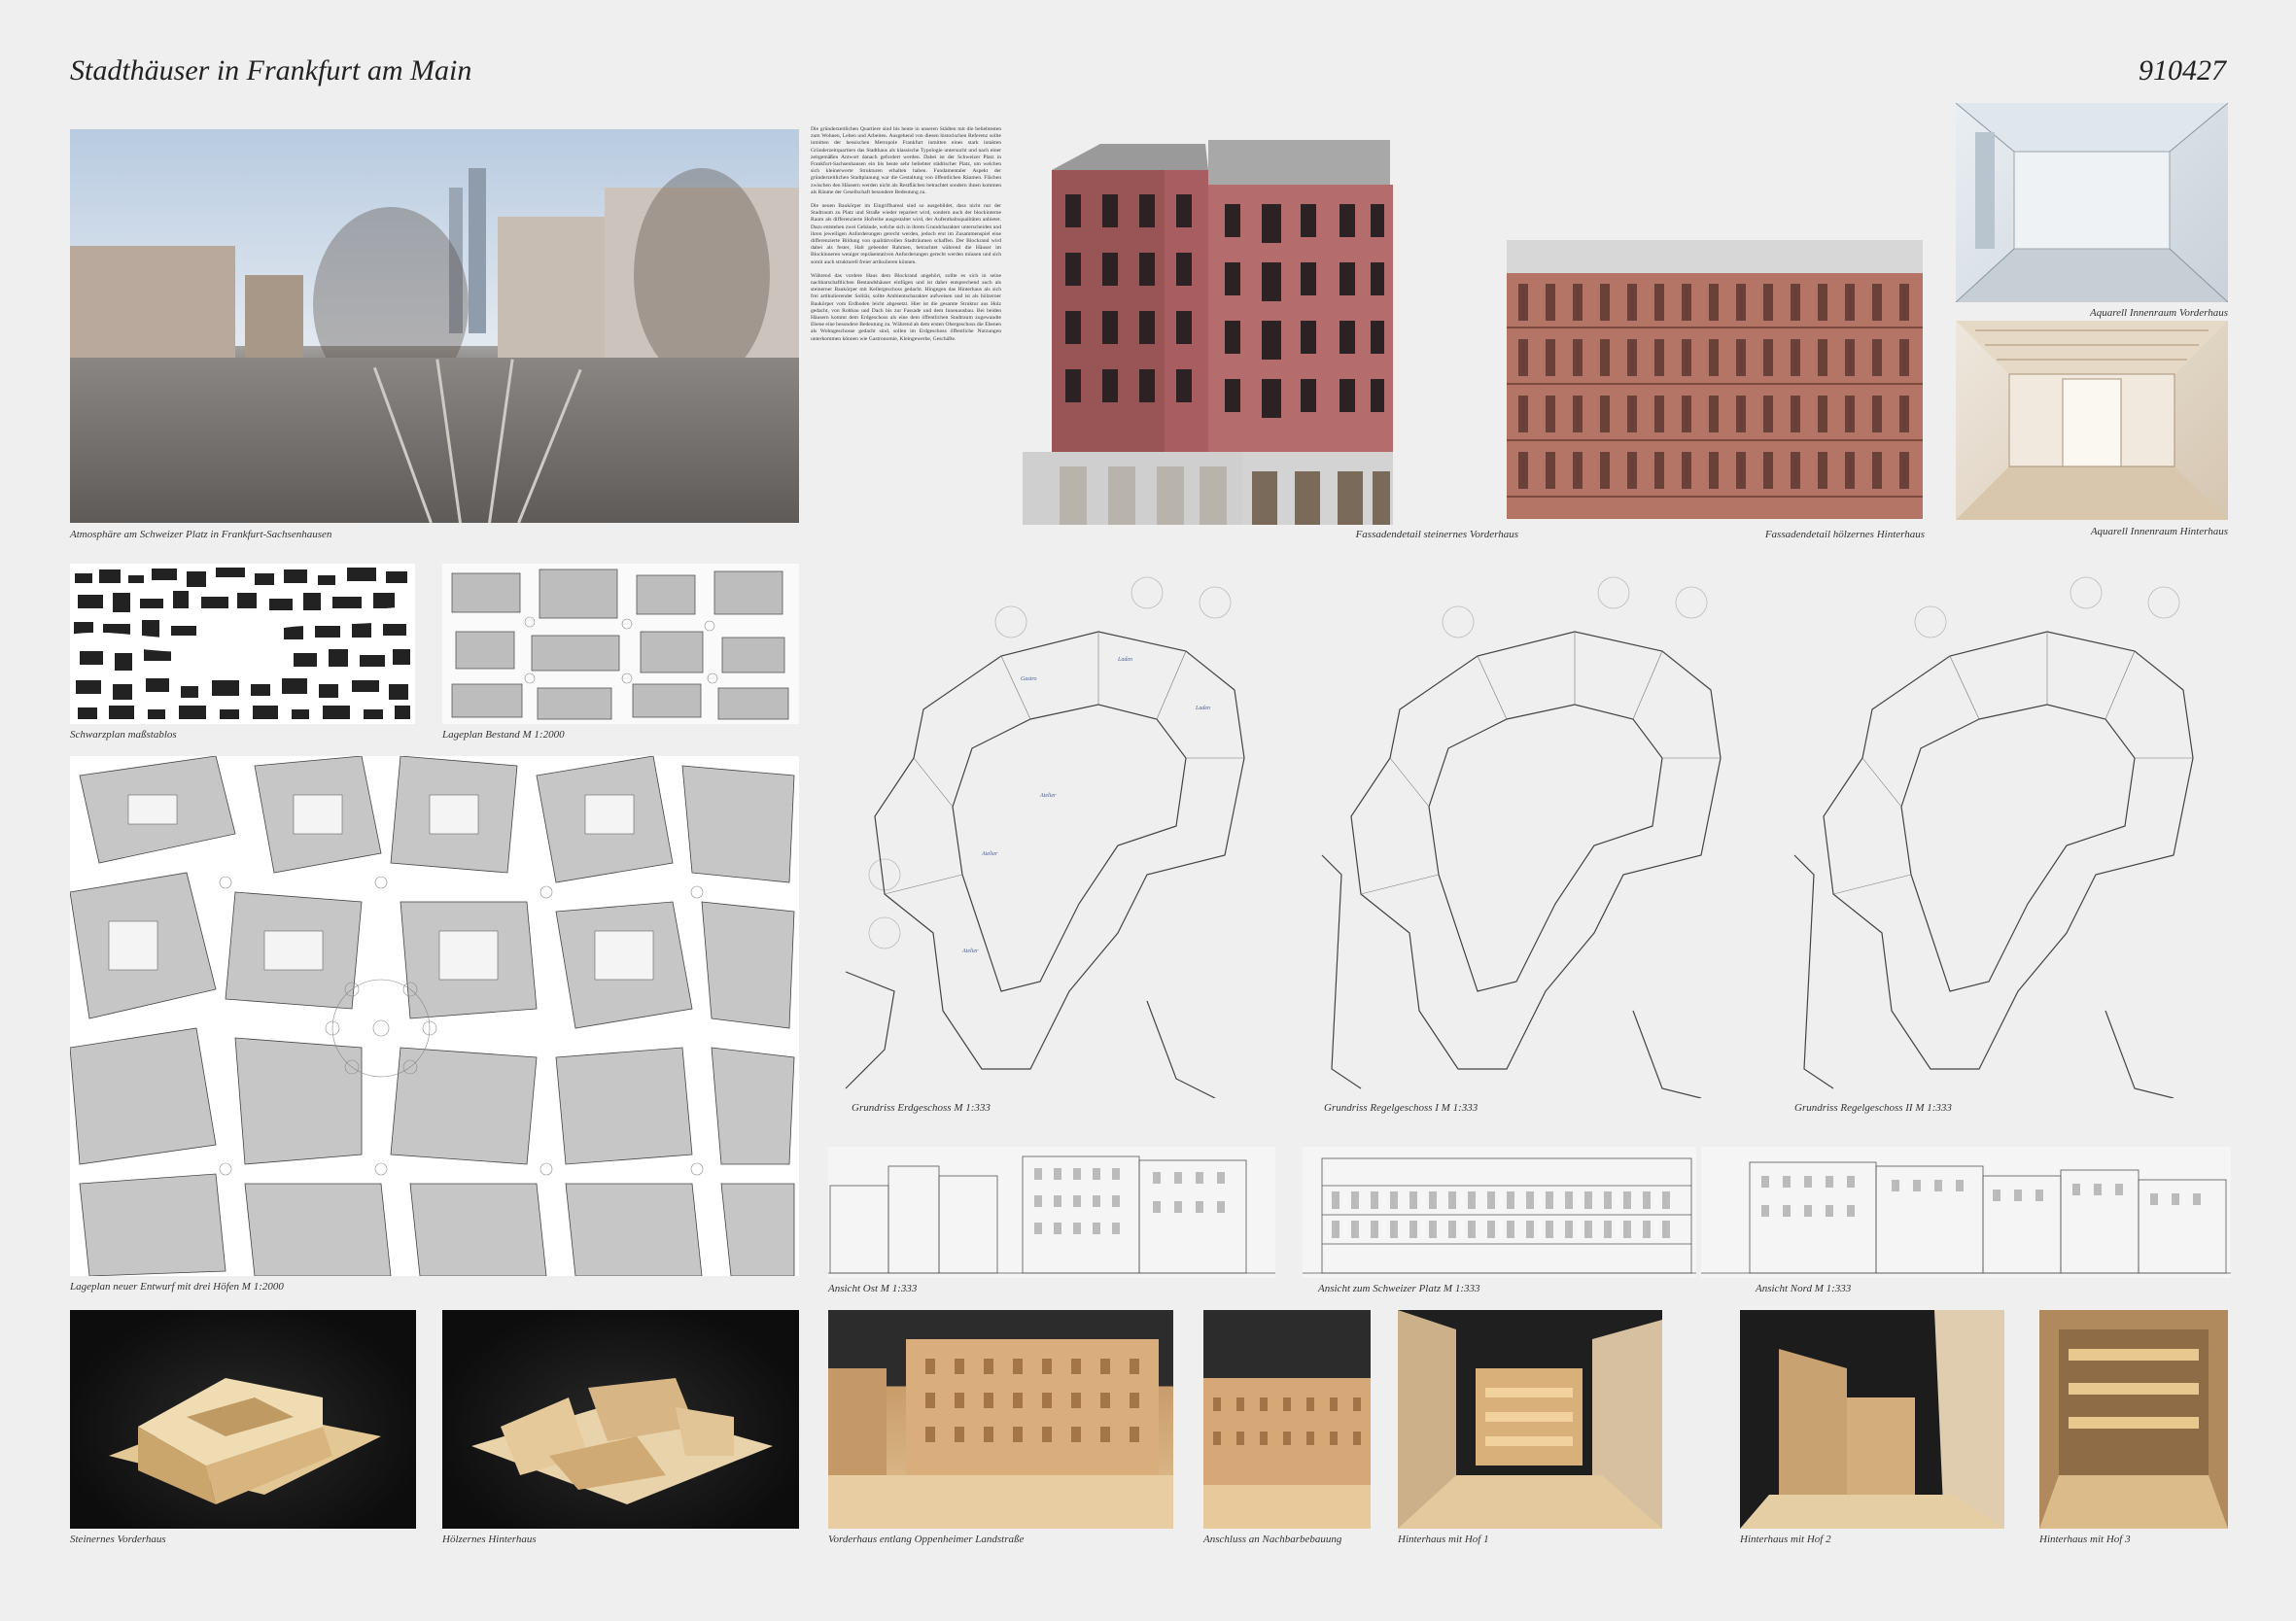  Describe the element at coordinates (873, 1288) in the screenshot. I see `caption-ansicht-ost: Ansicht Ost M 1:333` at that location.